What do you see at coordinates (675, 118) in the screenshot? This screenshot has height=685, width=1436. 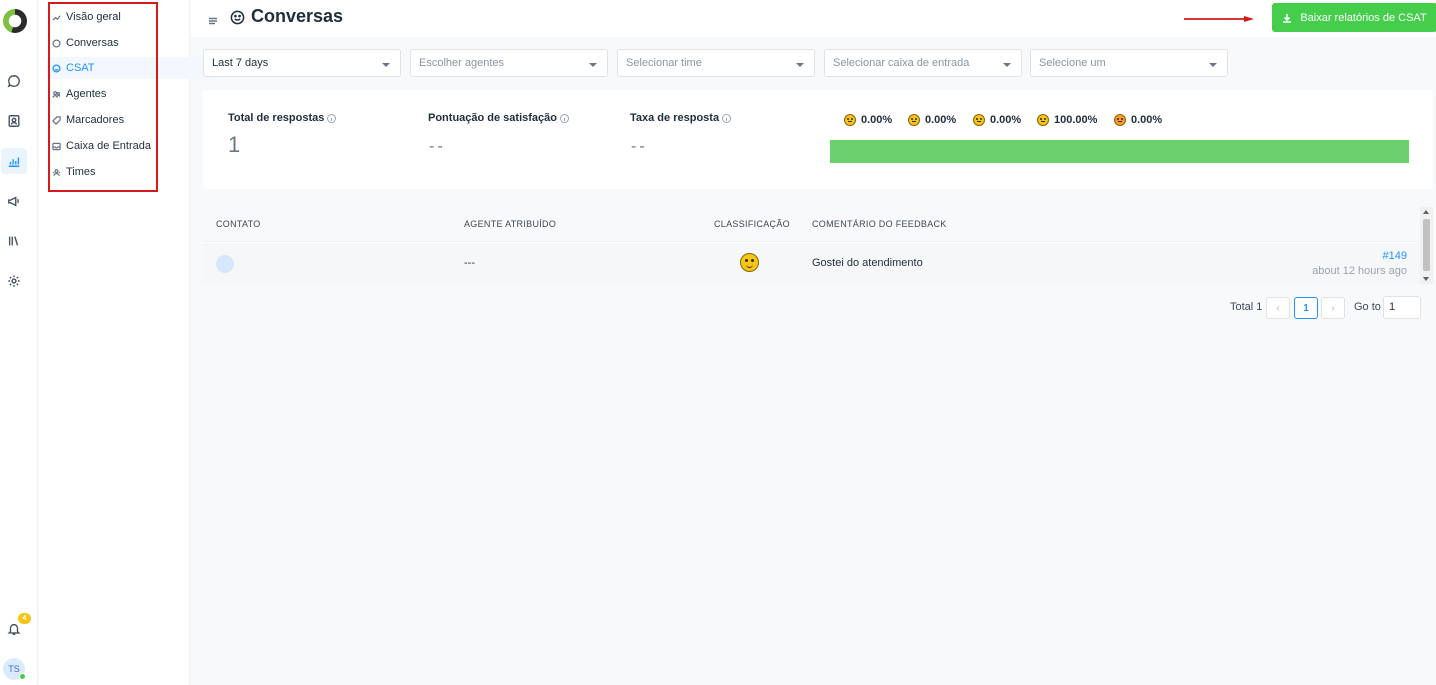 I see `response-rate-label-text: Taxa de resposta` at bounding box center [675, 118].